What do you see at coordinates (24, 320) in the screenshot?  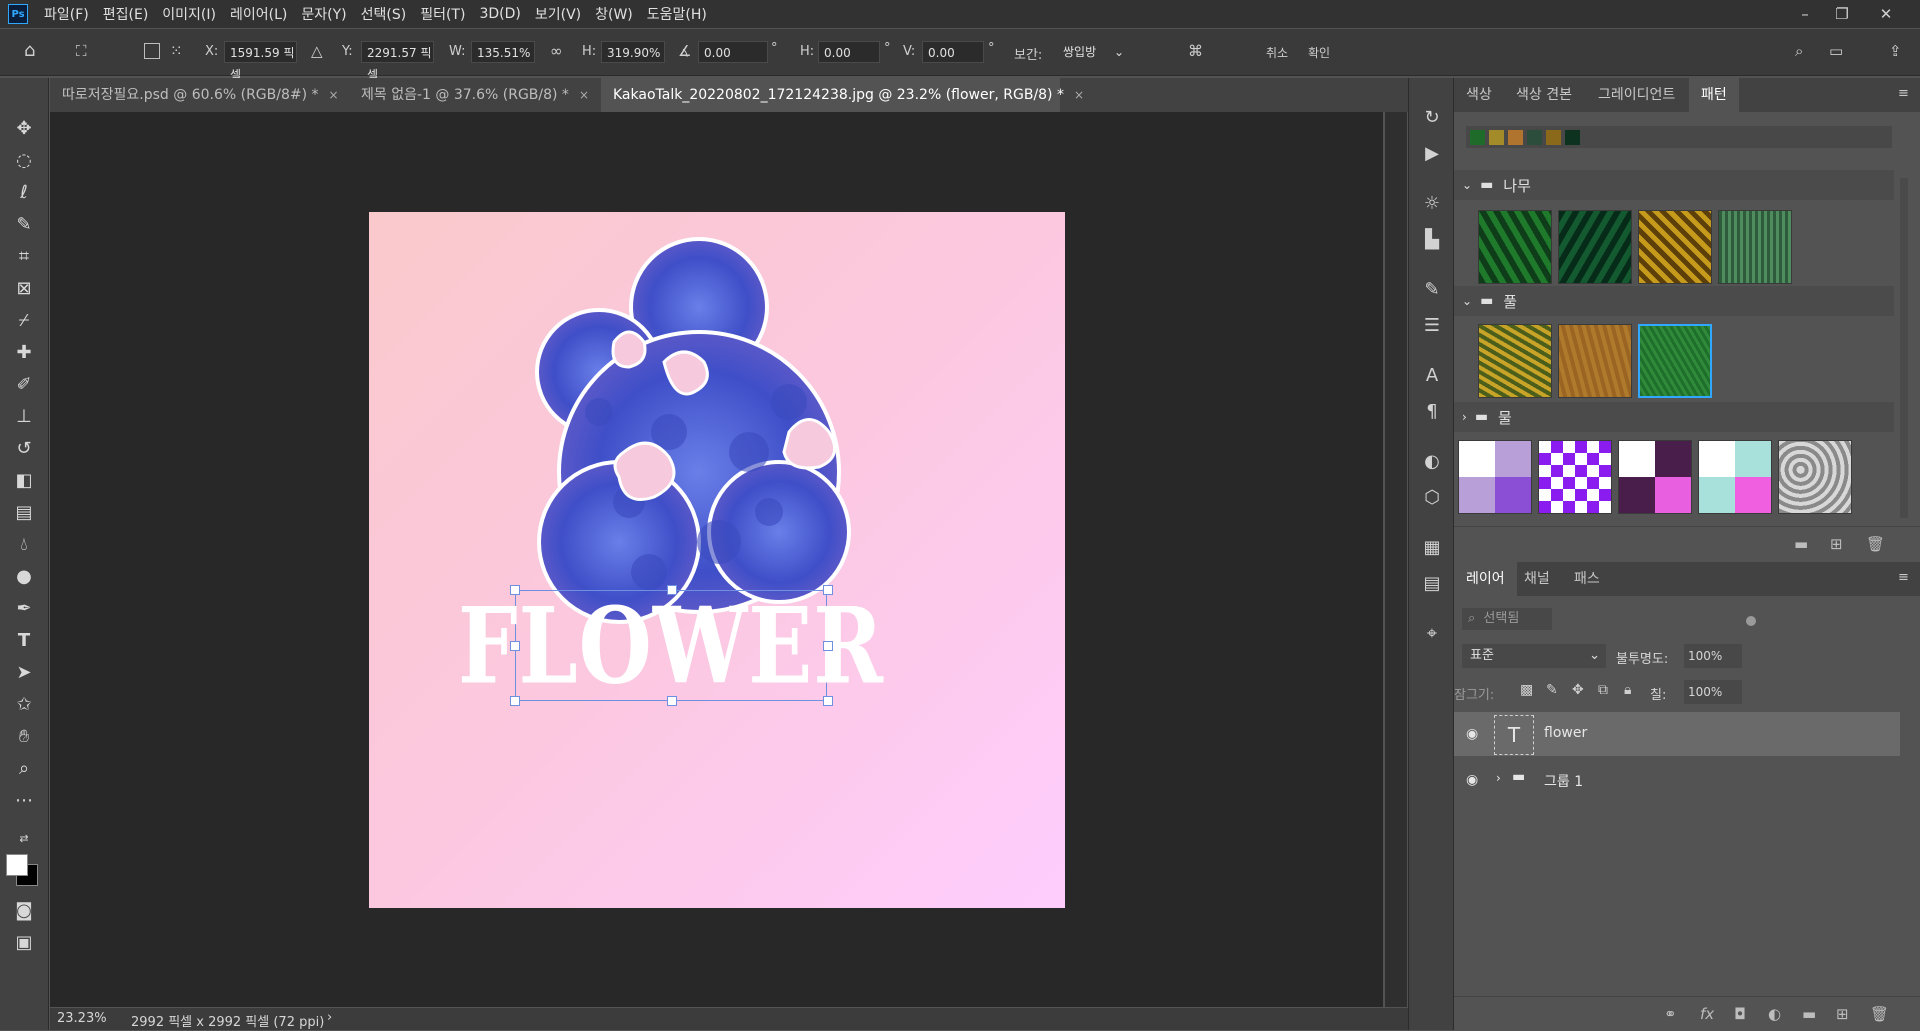 I see `eyedropper-tool-icon: ⌿` at bounding box center [24, 320].